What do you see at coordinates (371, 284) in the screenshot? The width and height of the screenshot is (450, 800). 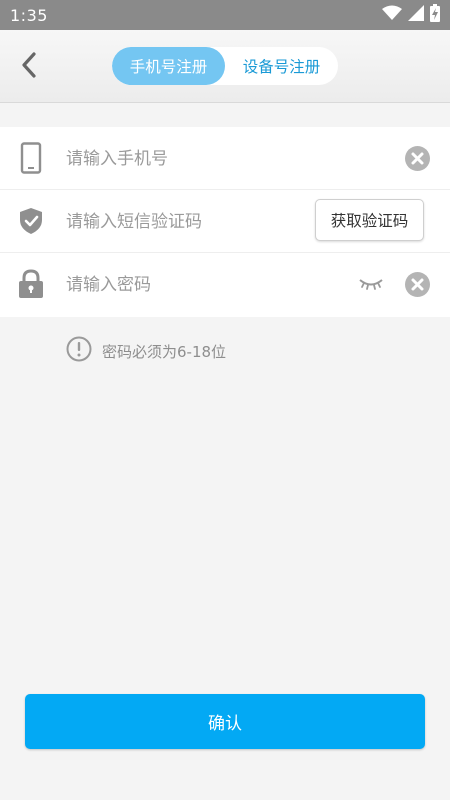 I see `eye-closed-icon` at bounding box center [371, 284].